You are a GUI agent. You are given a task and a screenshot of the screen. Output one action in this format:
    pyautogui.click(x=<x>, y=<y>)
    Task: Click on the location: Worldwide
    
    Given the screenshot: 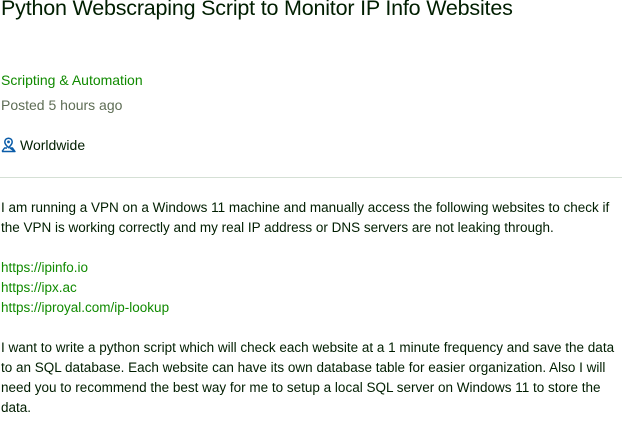 What is the action you would take?
    pyautogui.click(x=43, y=145)
    